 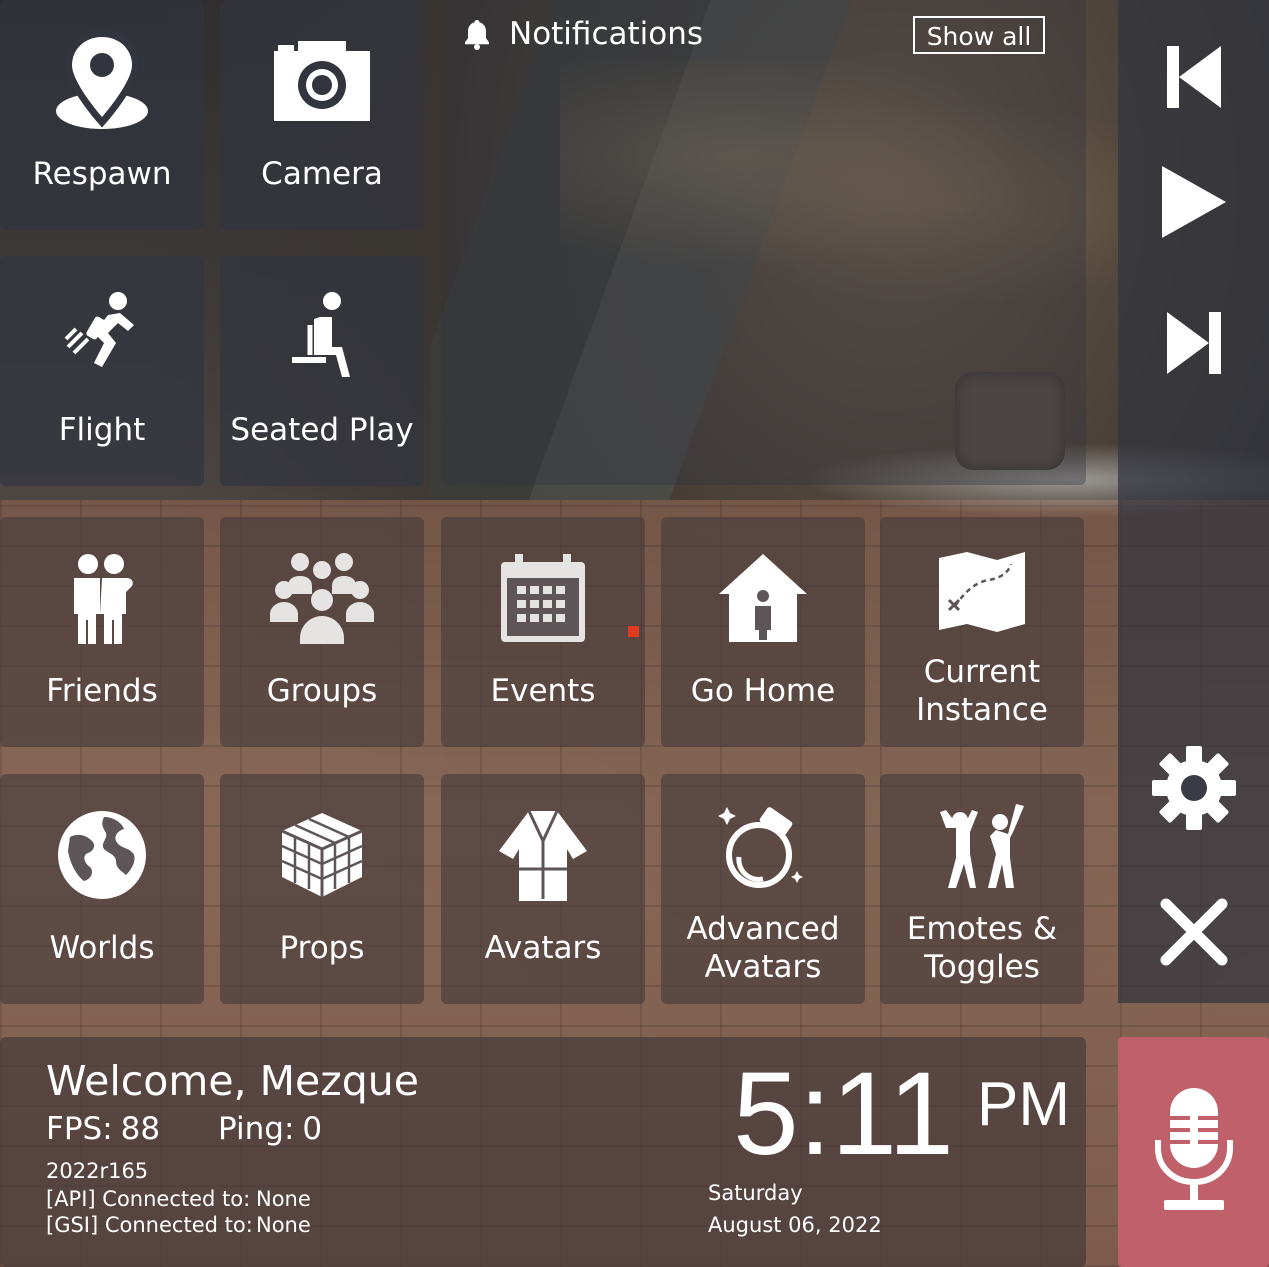 What do you see at coordinates (763, 598) in the screenshot?
I see `home-icon` at bounding box center [763, 598].